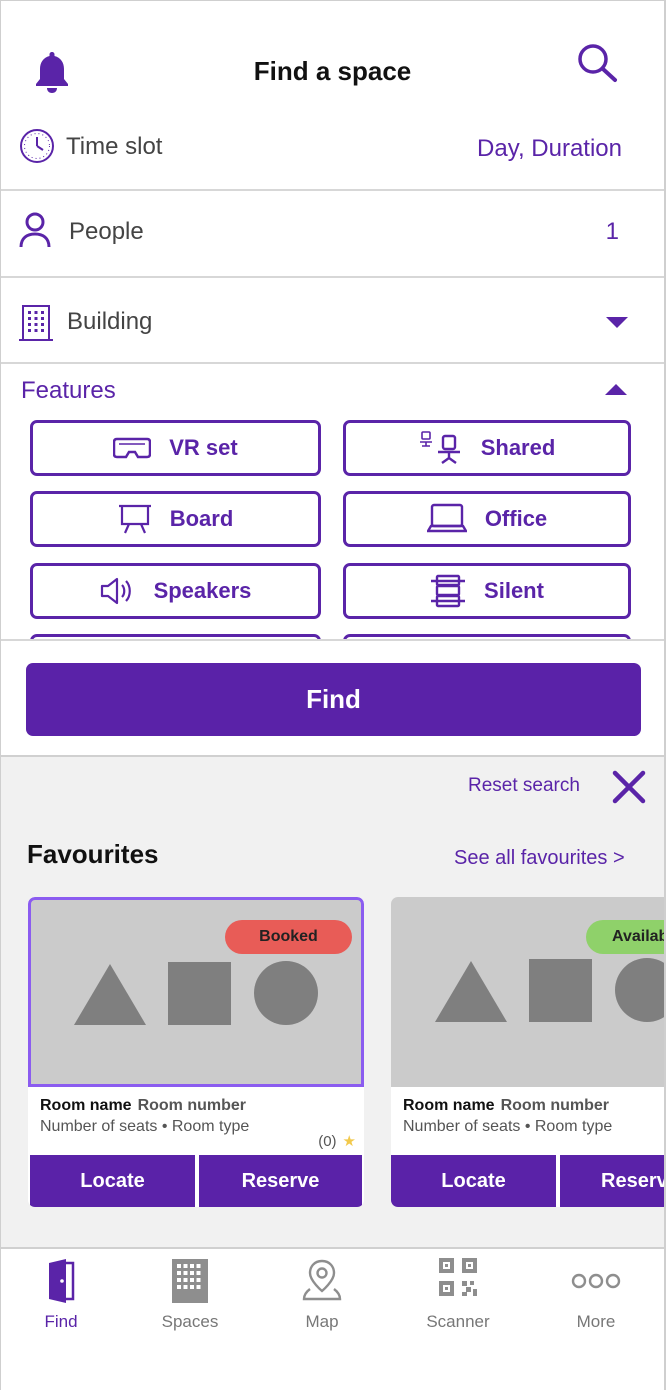 This screenshot has height=1390, width=666. I want to click on feature-label: VR set, so click(203, 447).